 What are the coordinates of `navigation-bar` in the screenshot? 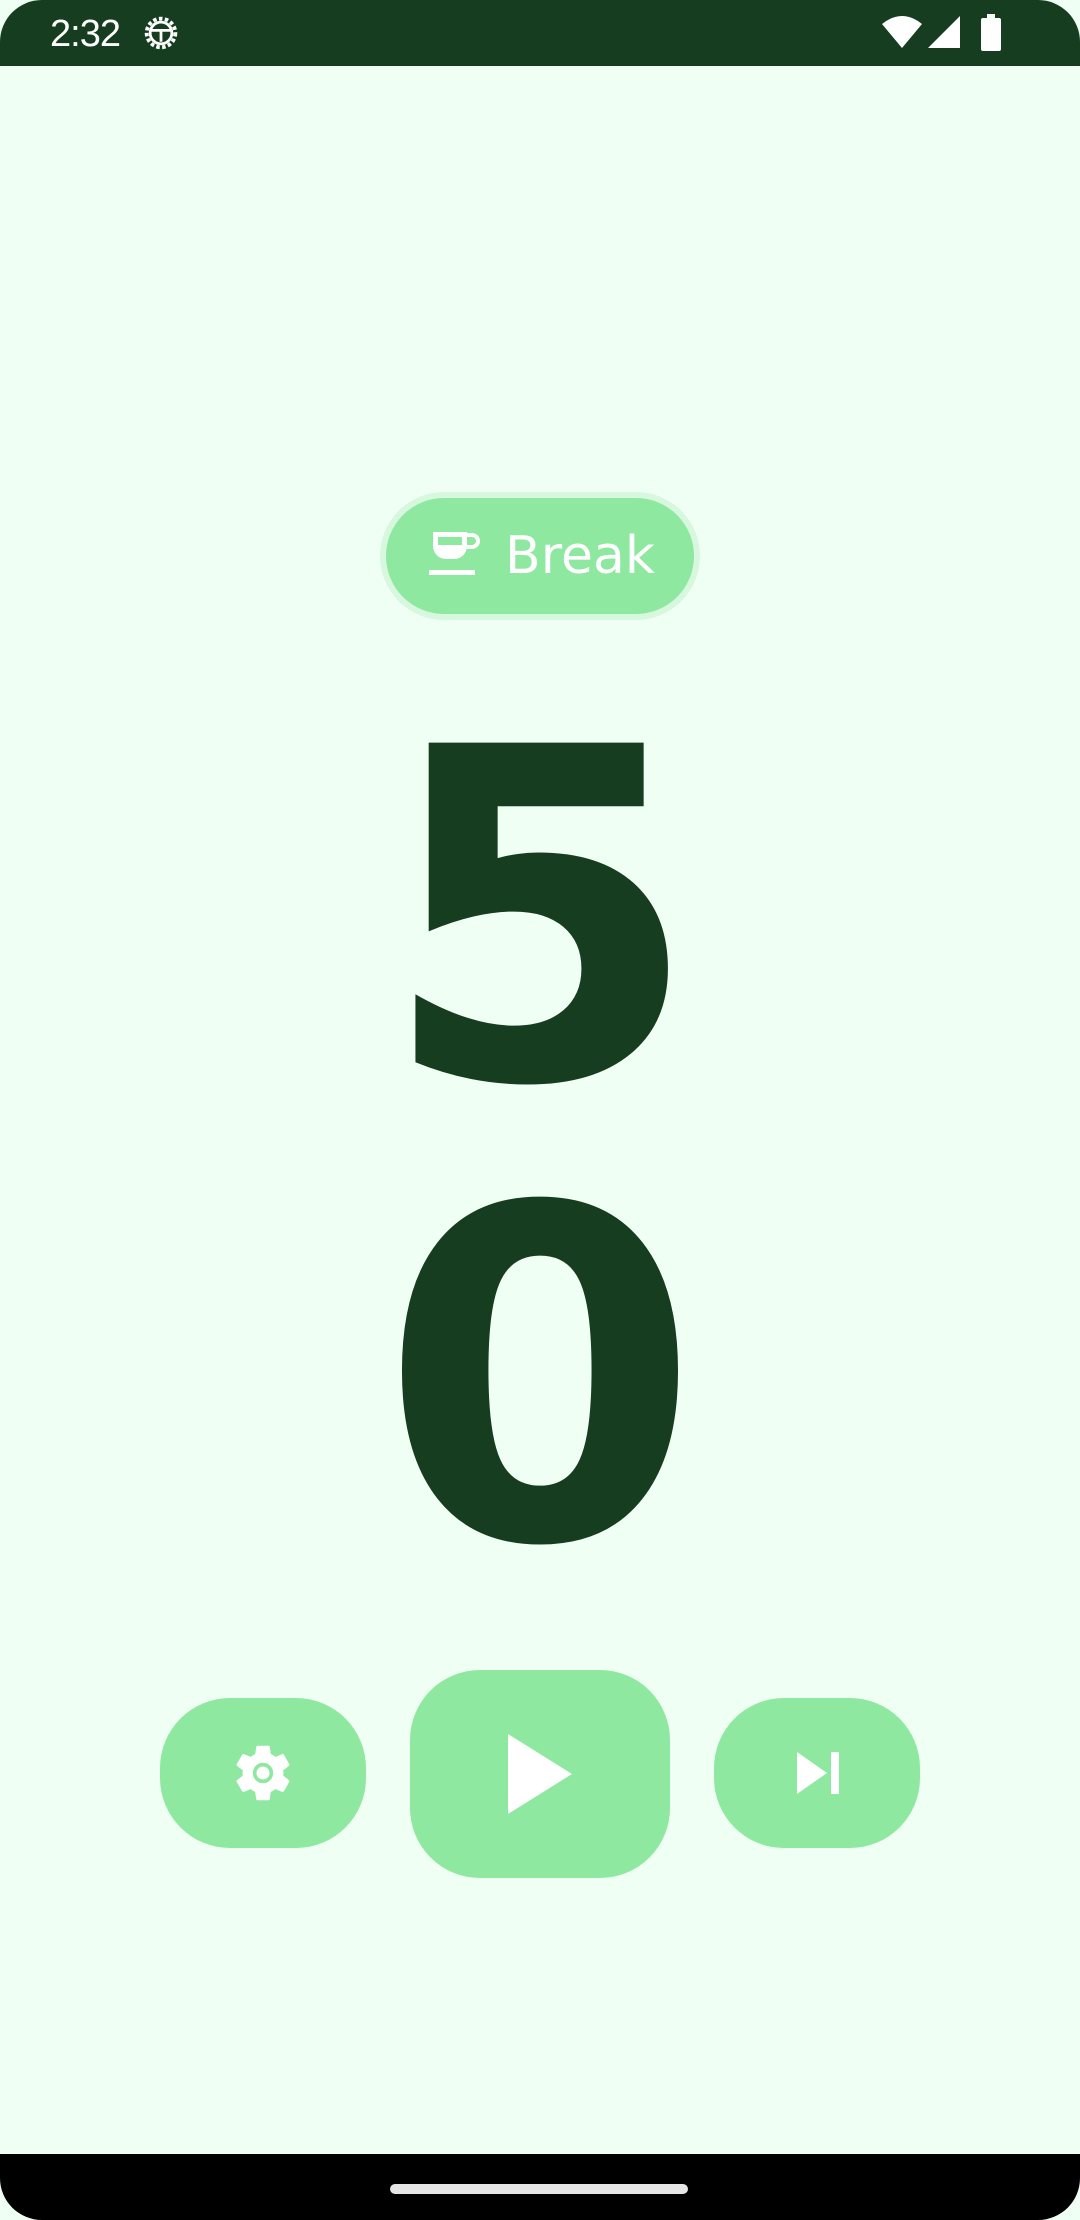 It's located at (540, 2187).